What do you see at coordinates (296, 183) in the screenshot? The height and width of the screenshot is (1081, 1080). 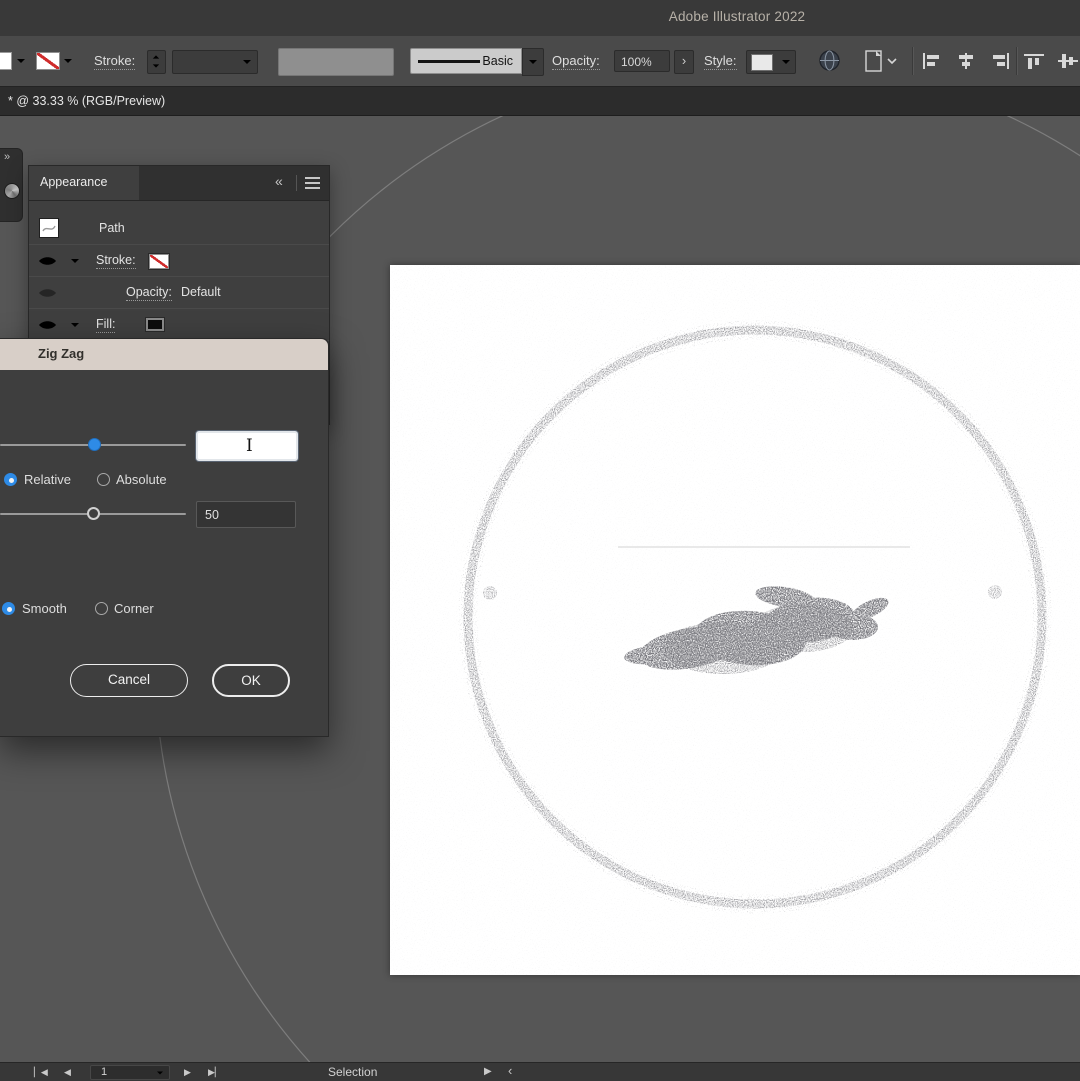 I see `panel-header-divider` at bounding box center [296, 183].